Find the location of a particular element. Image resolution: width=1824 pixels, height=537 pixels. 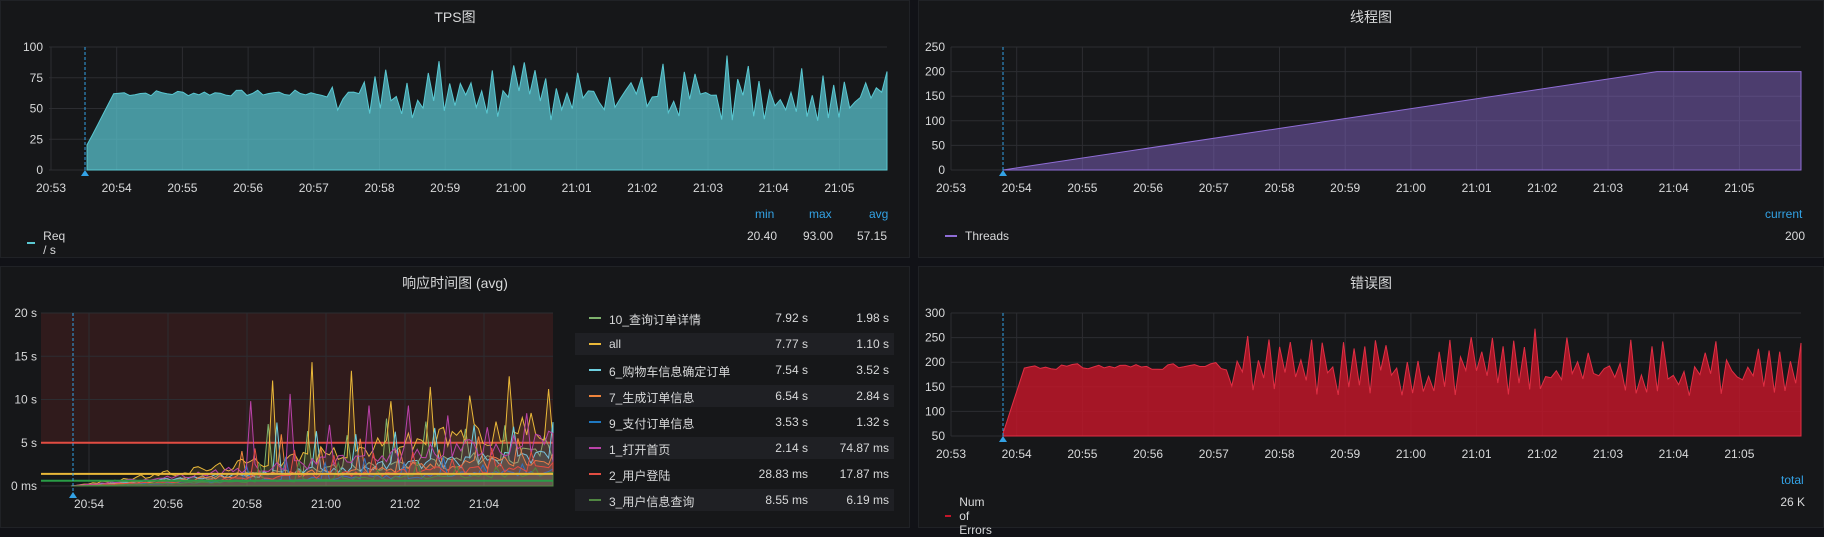

legend-header-min: min is located at coordinates (764, 214).